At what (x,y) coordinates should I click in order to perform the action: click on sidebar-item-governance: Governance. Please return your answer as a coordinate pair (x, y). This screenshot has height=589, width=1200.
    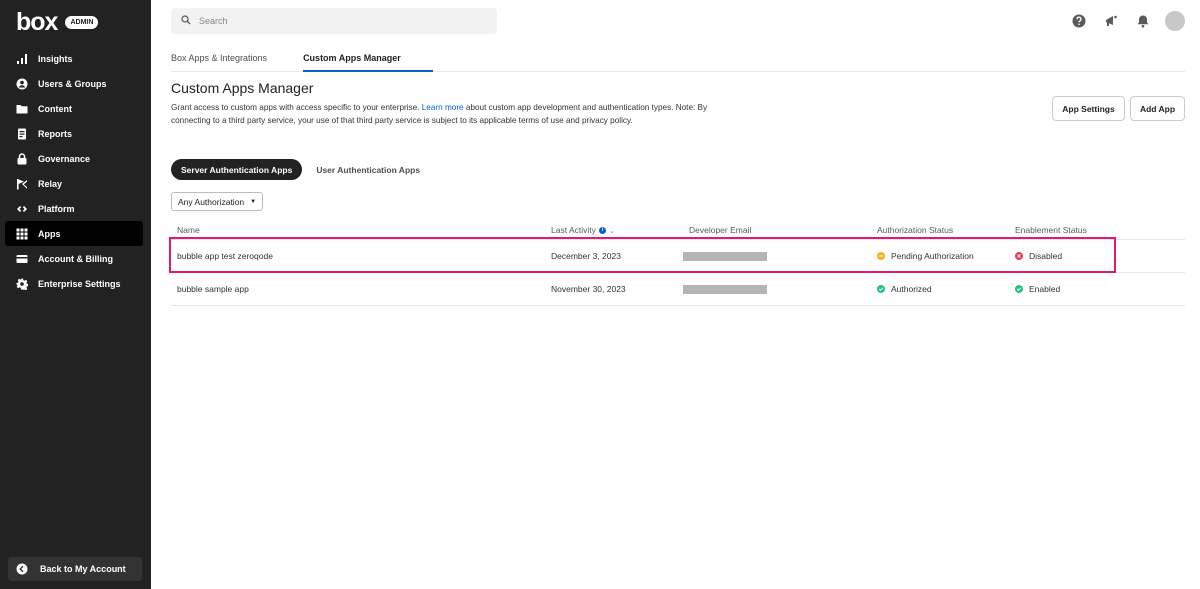
    Looking at the image, I should click on (75, 158).